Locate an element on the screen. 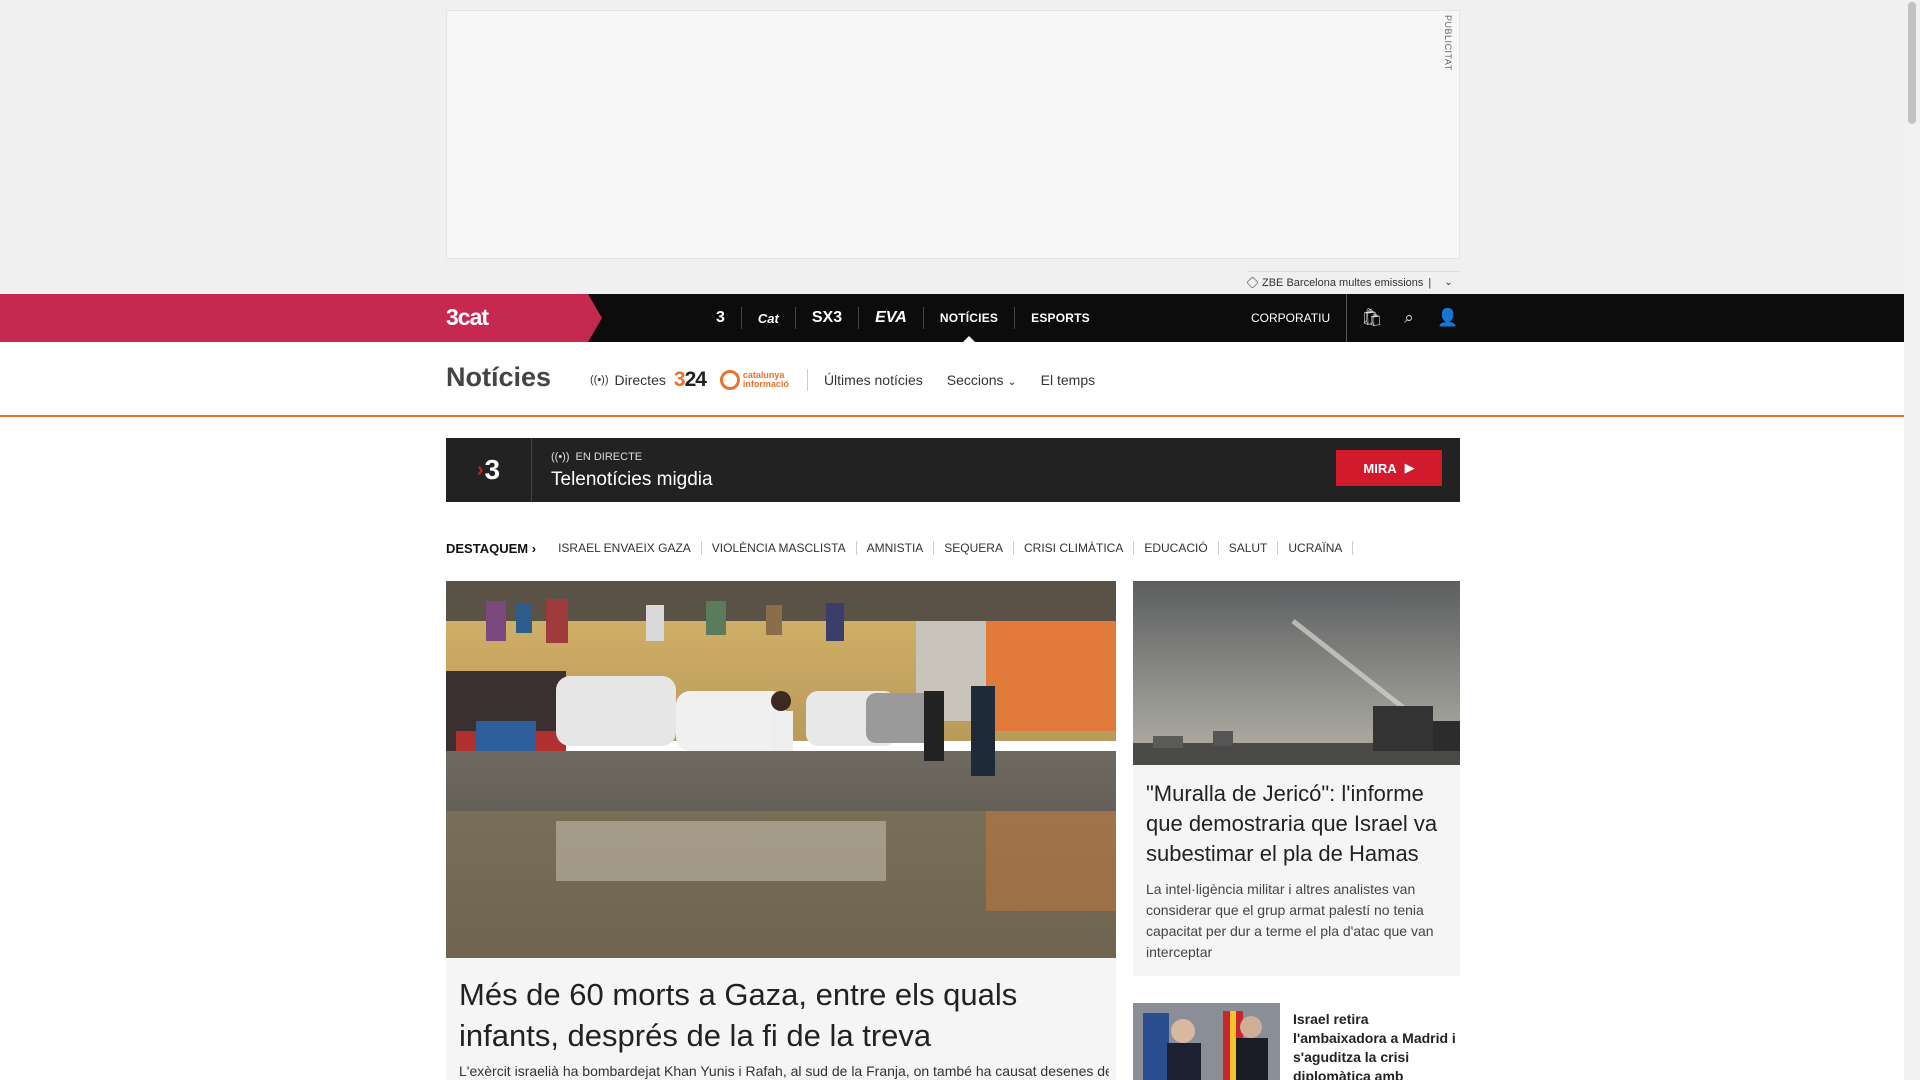  trending-tag: SALUT is located at coordinates (1249, 548).